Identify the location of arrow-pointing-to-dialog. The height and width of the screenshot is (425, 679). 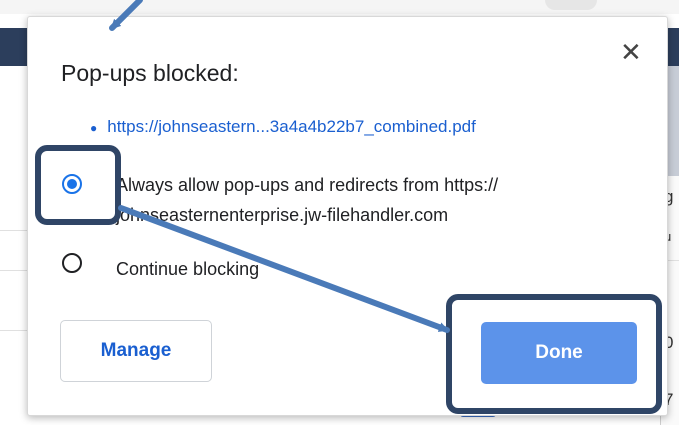
(126, 15).